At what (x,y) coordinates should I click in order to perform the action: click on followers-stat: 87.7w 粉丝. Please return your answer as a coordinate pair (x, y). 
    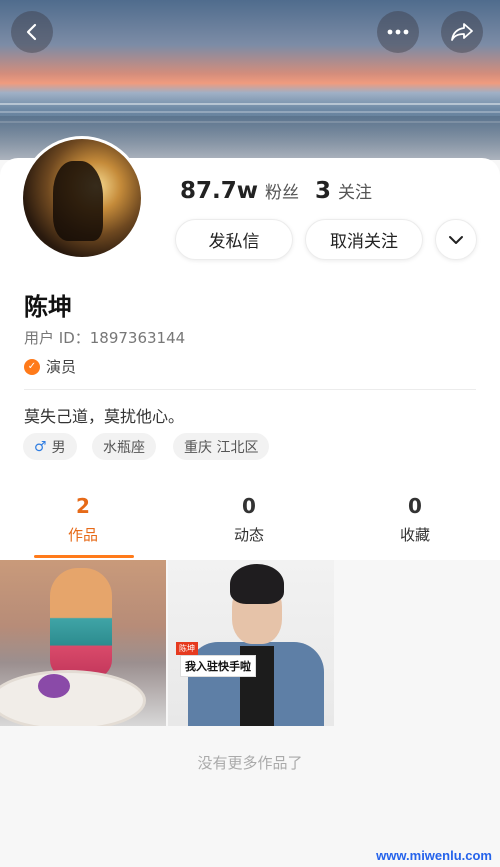
    Looking at the image, I should click on (239, 191).